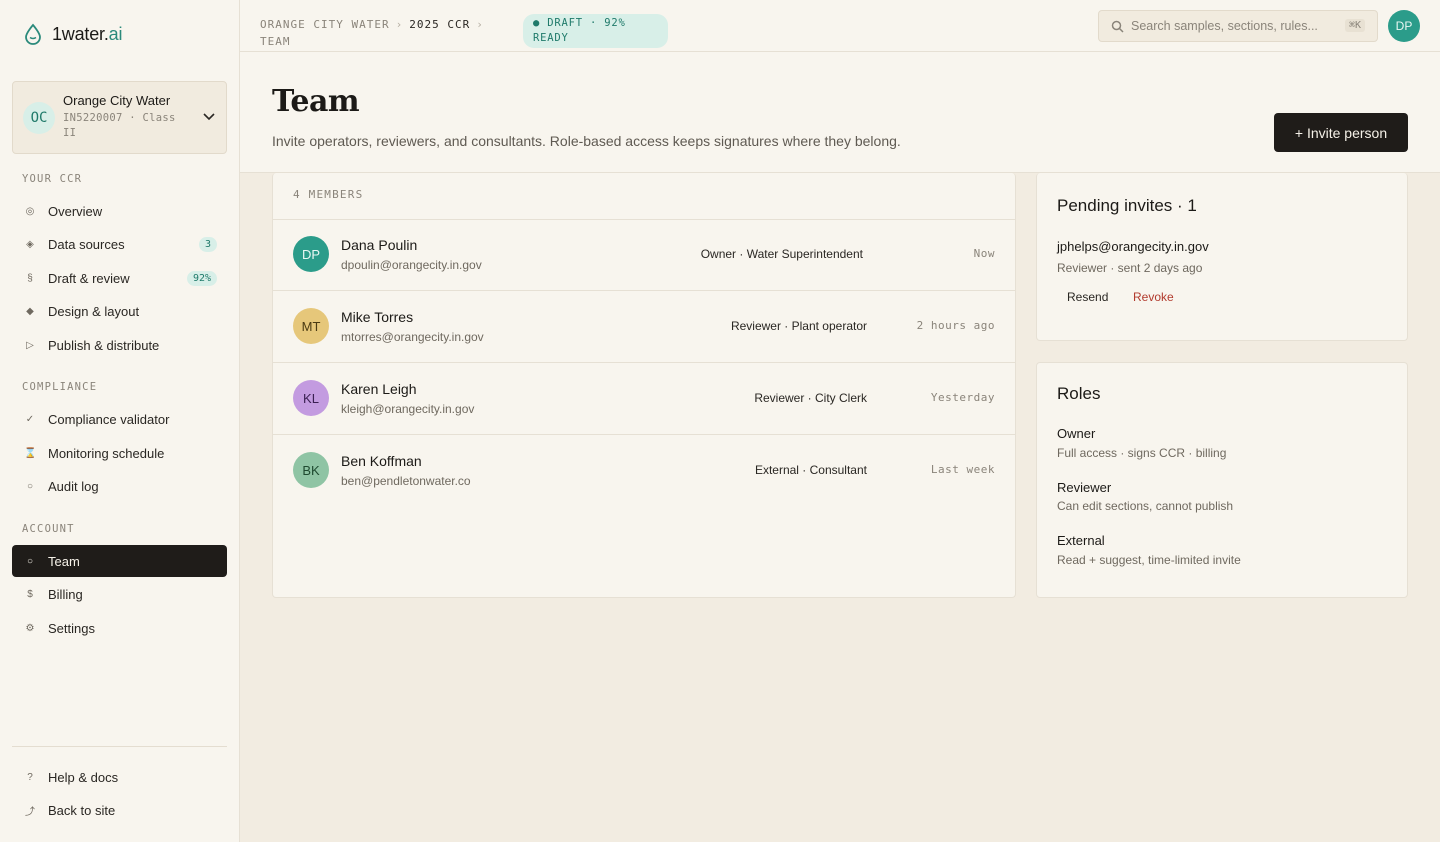 The height and width of the screenshot is (842, 1440). Describe the element at coordinates (30, 311) in the screenshot. I see `diamond-icon: ◆` at that location.